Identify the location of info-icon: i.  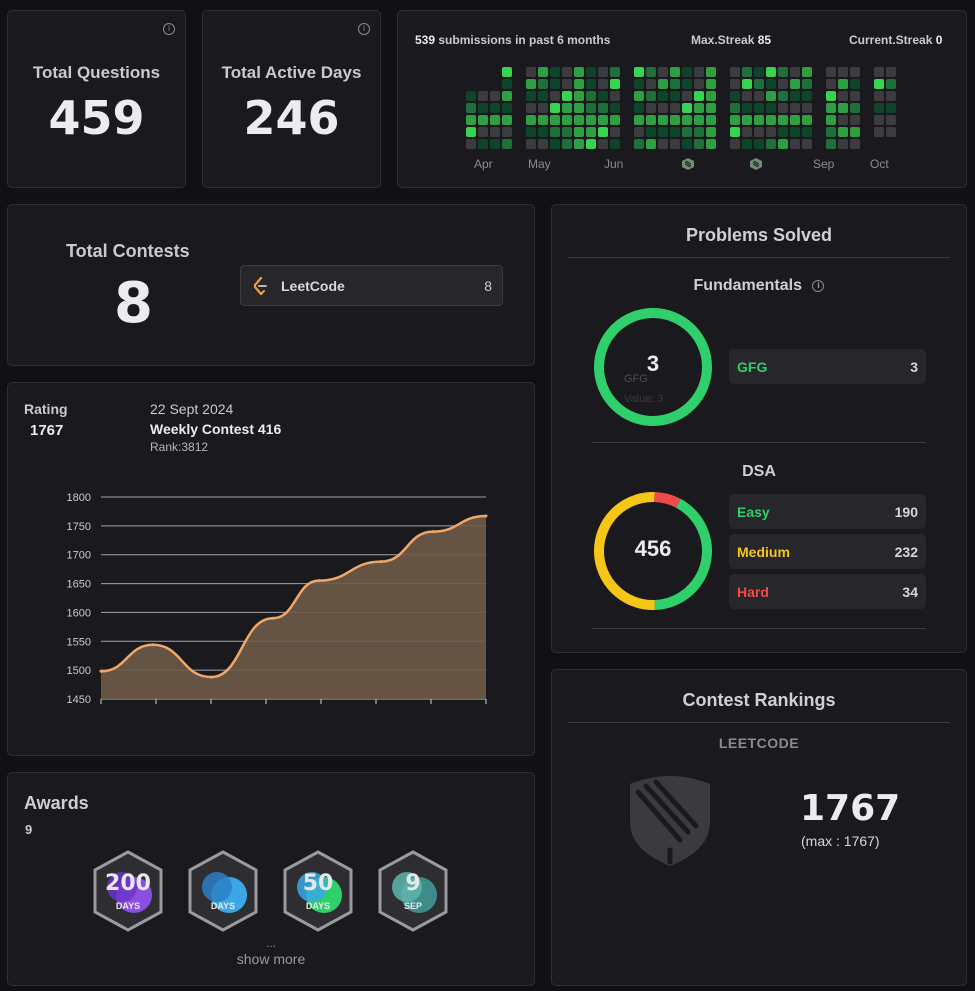
(364, 29).